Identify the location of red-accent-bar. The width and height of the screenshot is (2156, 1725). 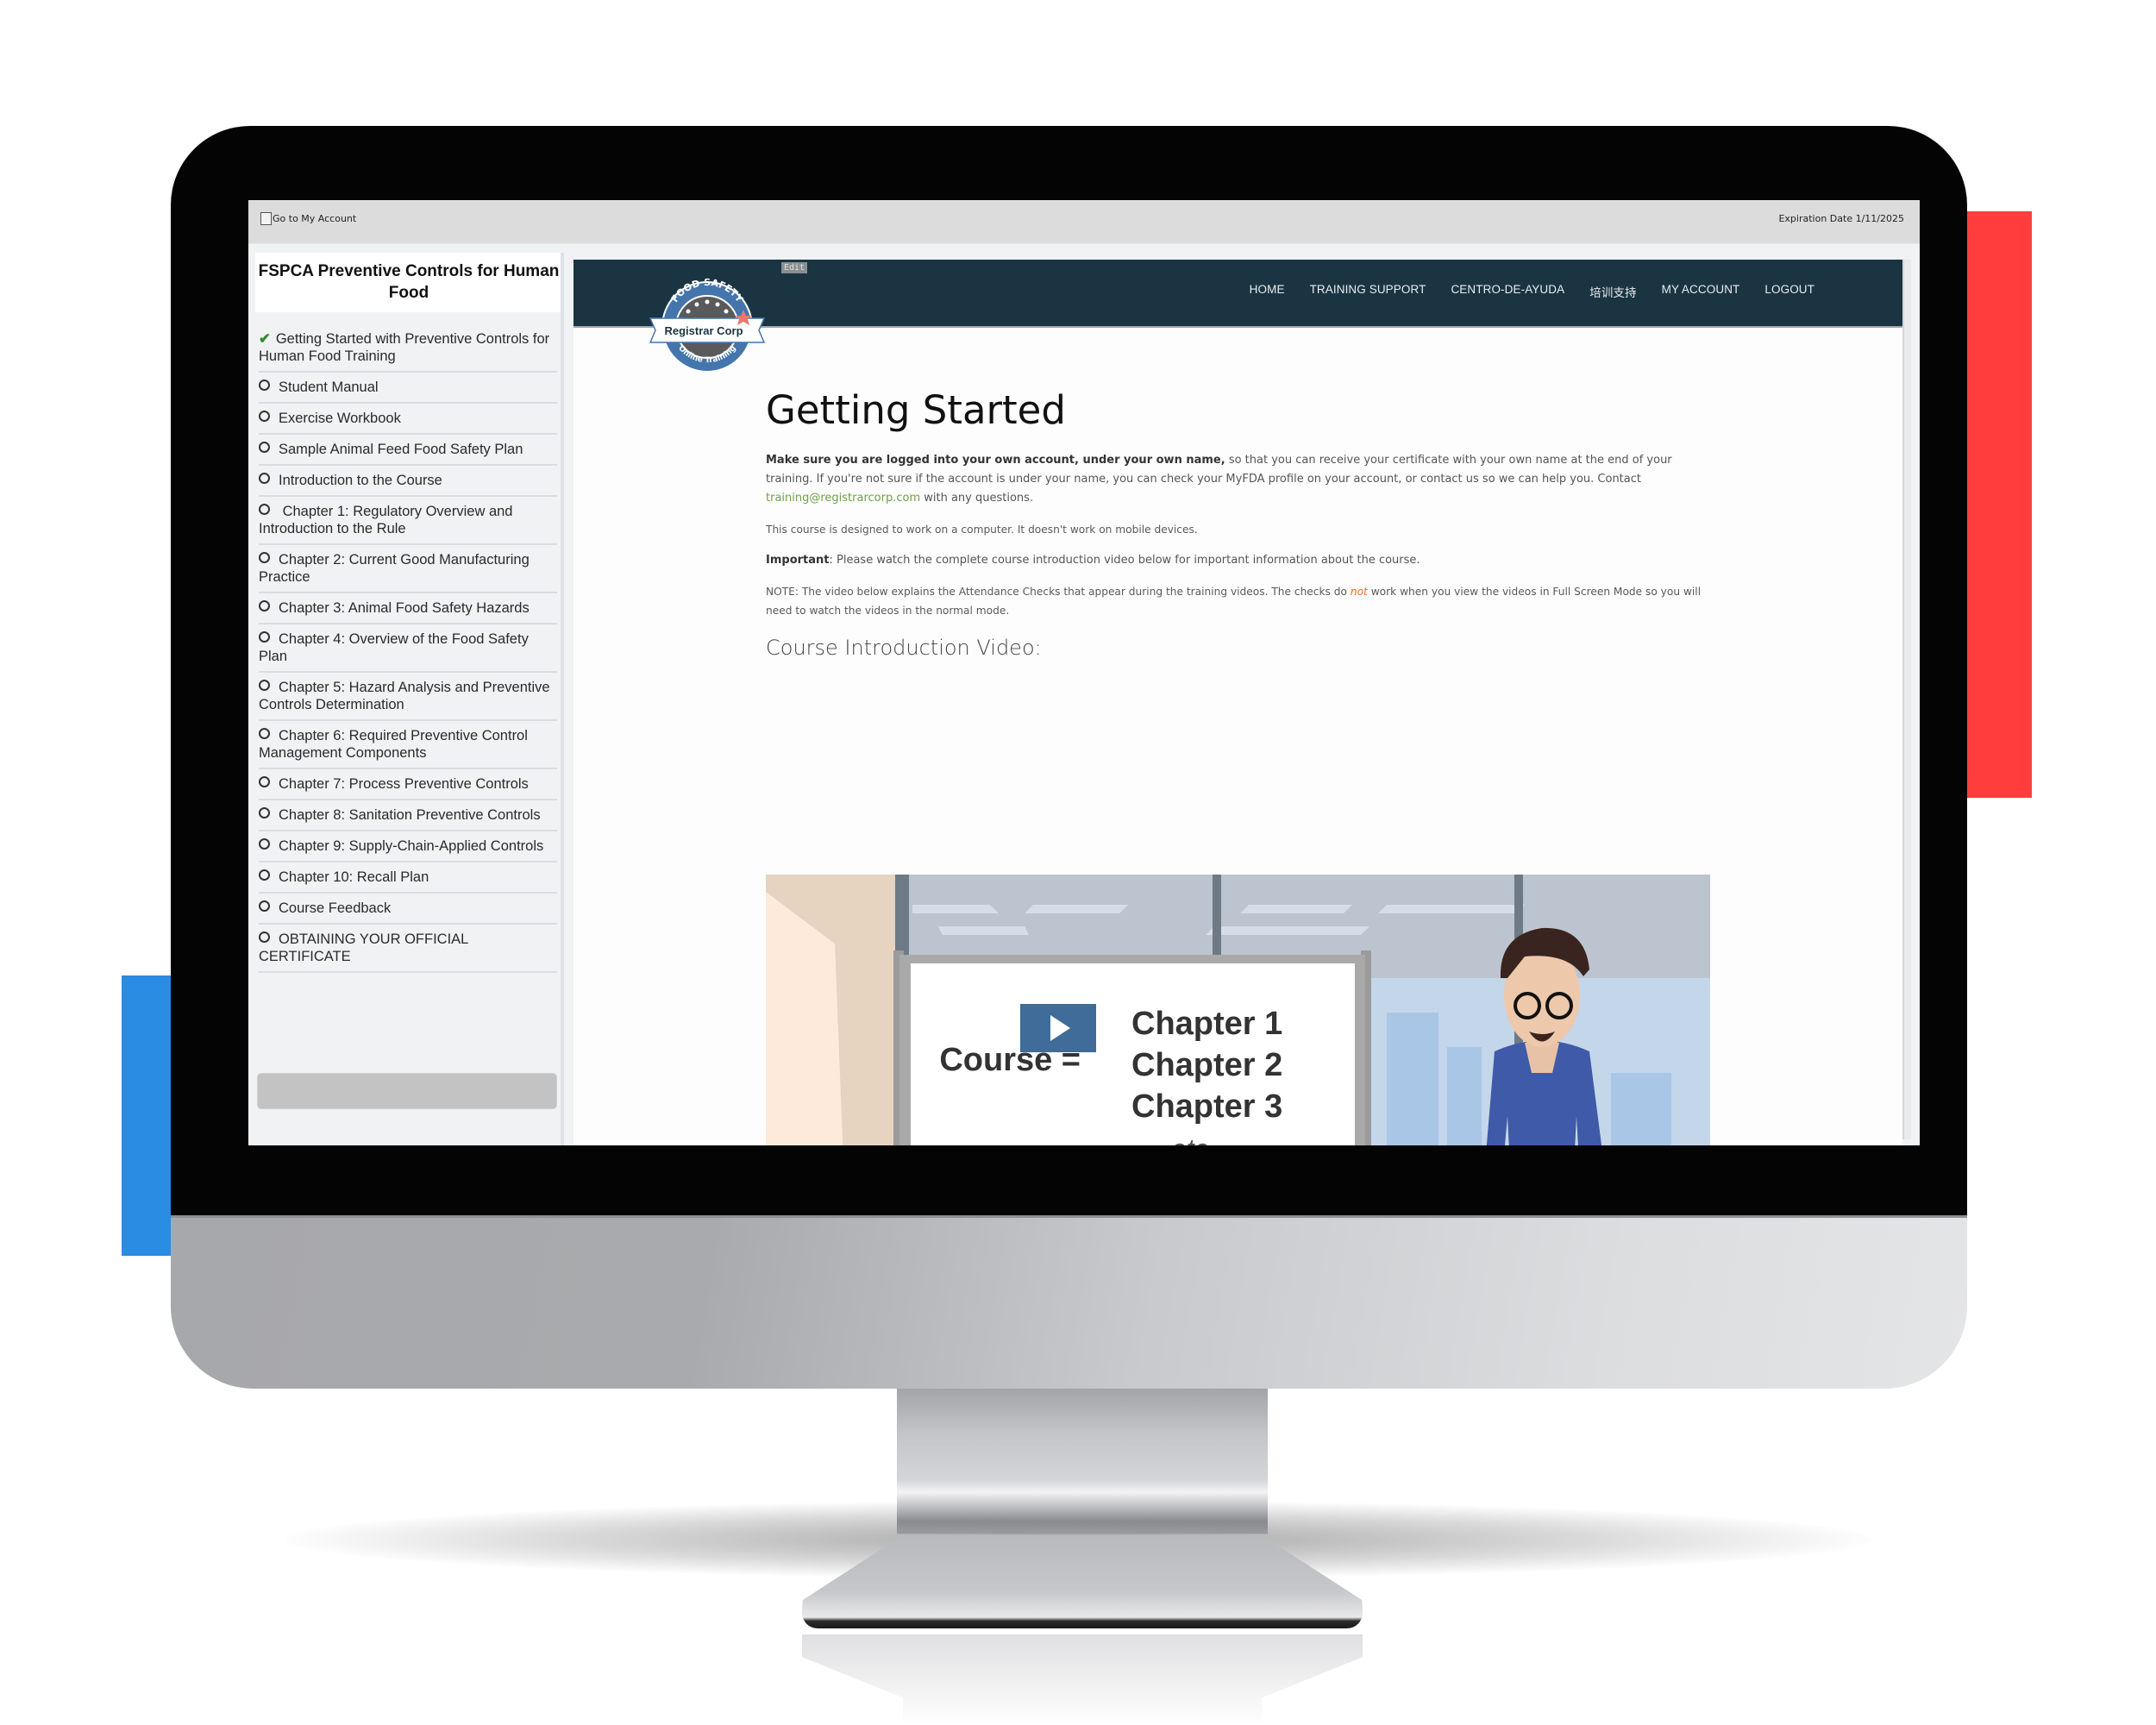
(1999, 505).